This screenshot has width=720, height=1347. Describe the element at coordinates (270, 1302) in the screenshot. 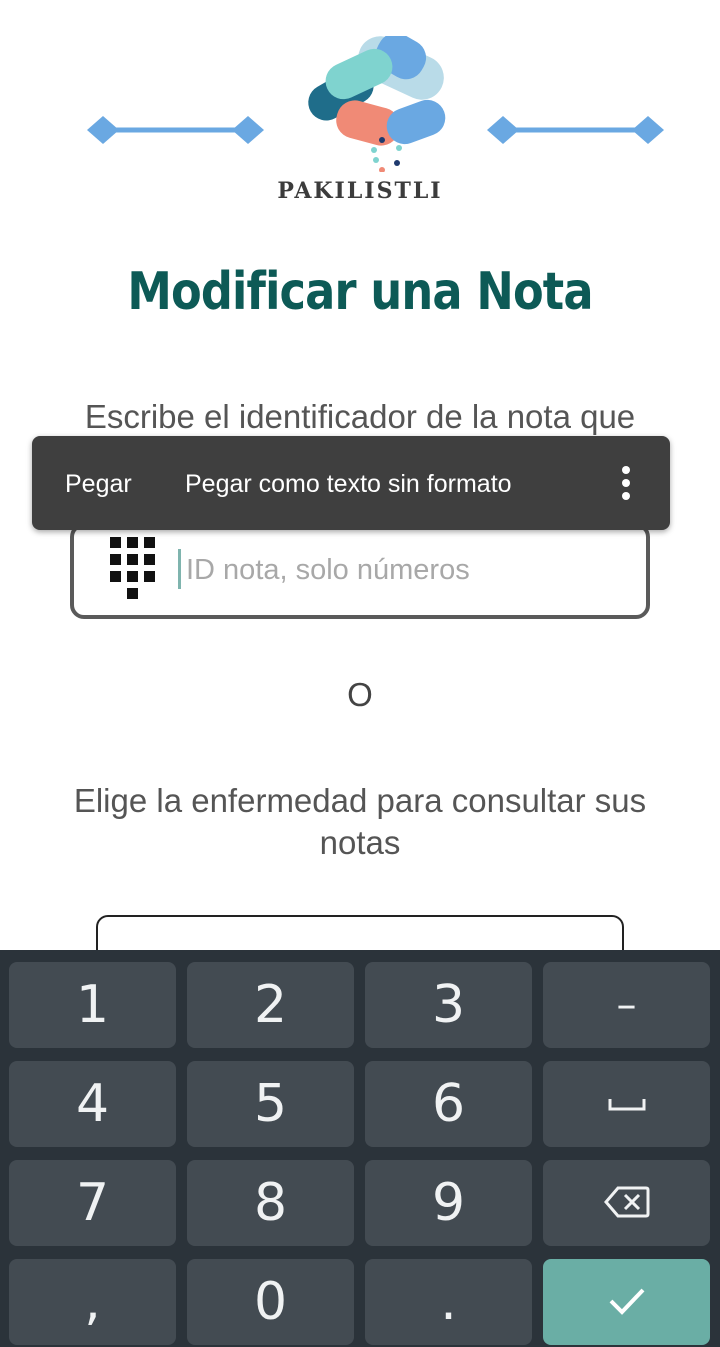

I see `key-0: 0` at that location.